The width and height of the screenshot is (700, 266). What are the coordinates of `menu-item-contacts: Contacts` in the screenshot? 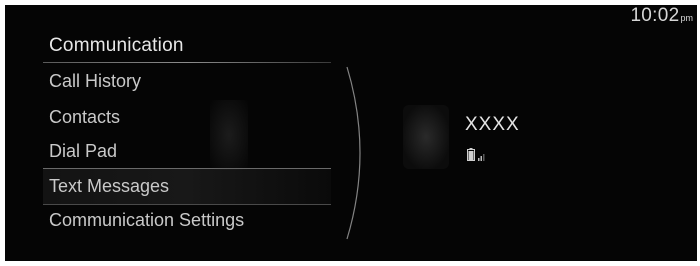 It's located at (84, 117).